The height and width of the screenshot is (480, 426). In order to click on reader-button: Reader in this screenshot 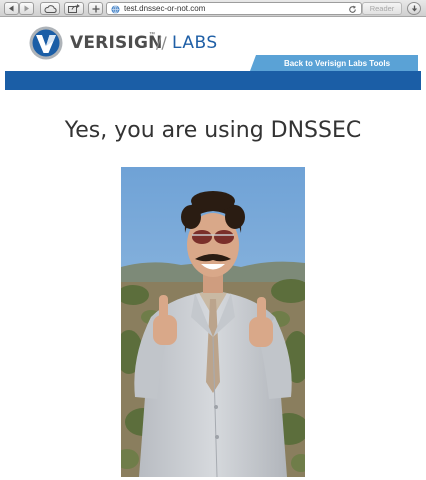, I will do `click(382, 8)`.